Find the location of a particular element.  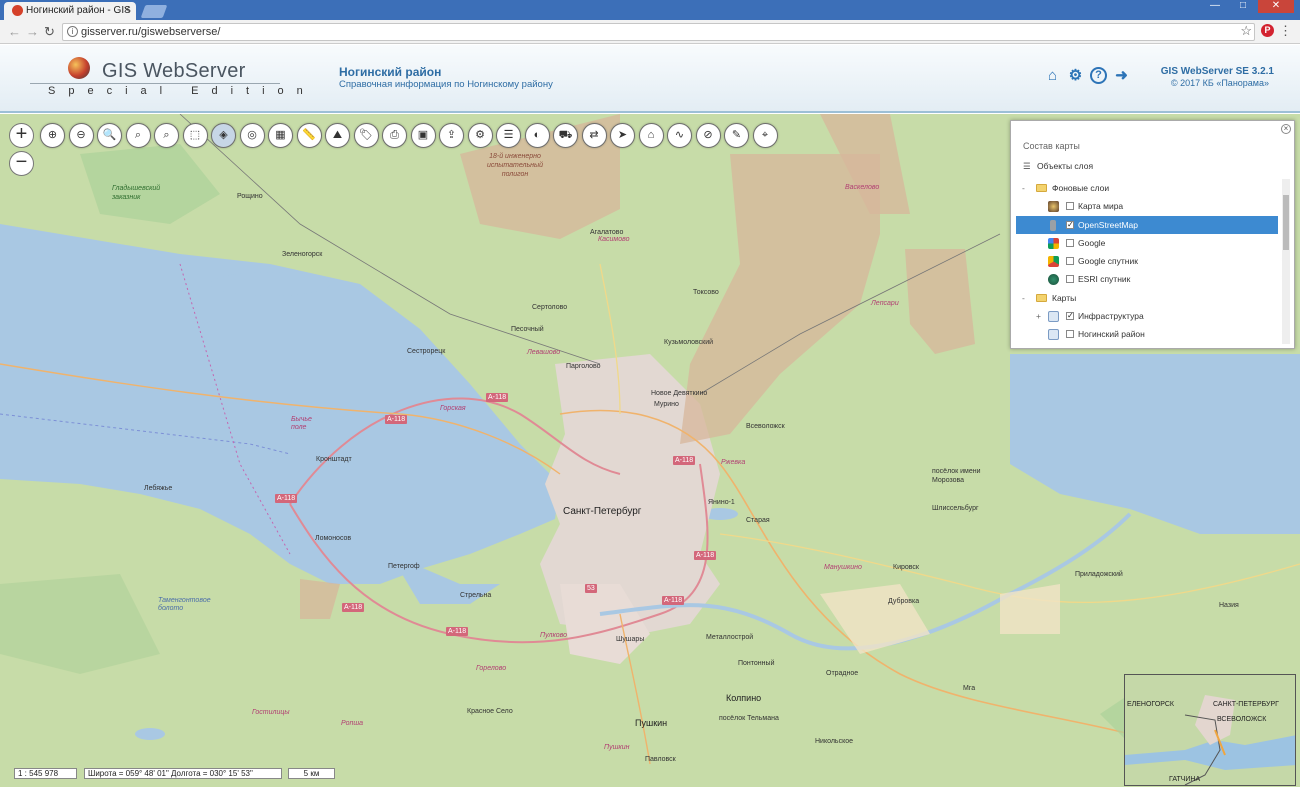

route-icon: ⛟ is located at coordinates (565, 135).